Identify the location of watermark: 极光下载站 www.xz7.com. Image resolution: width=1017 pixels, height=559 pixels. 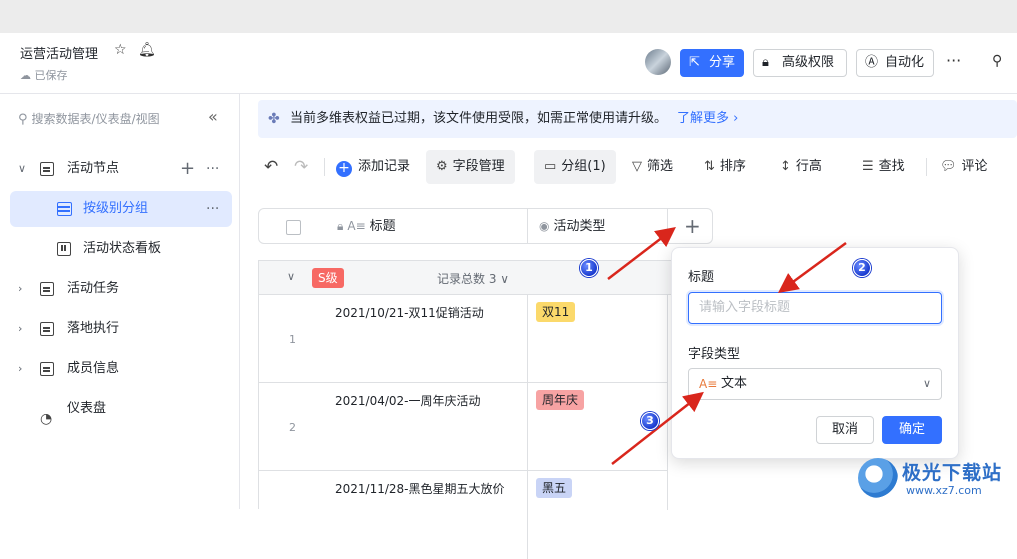
(935, 481).